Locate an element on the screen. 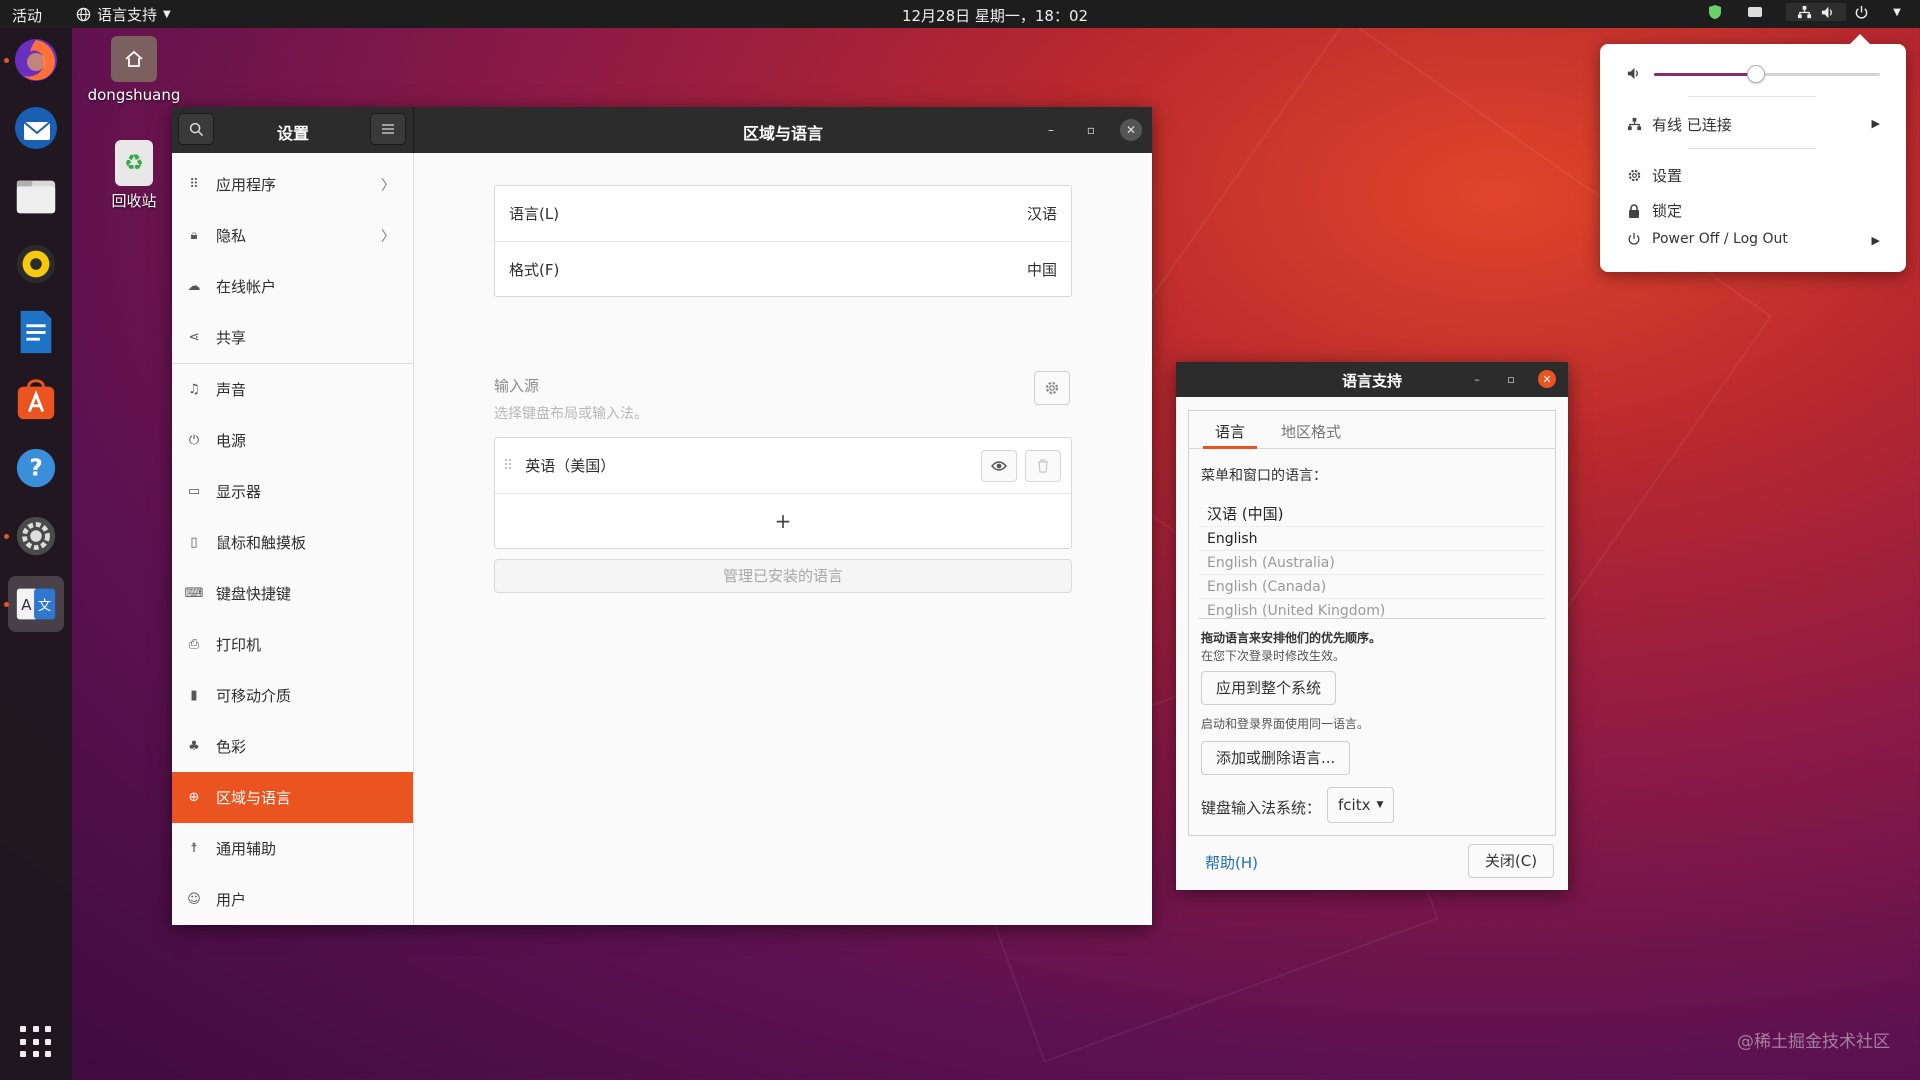  menu-button is located at coordinates (388, 129).